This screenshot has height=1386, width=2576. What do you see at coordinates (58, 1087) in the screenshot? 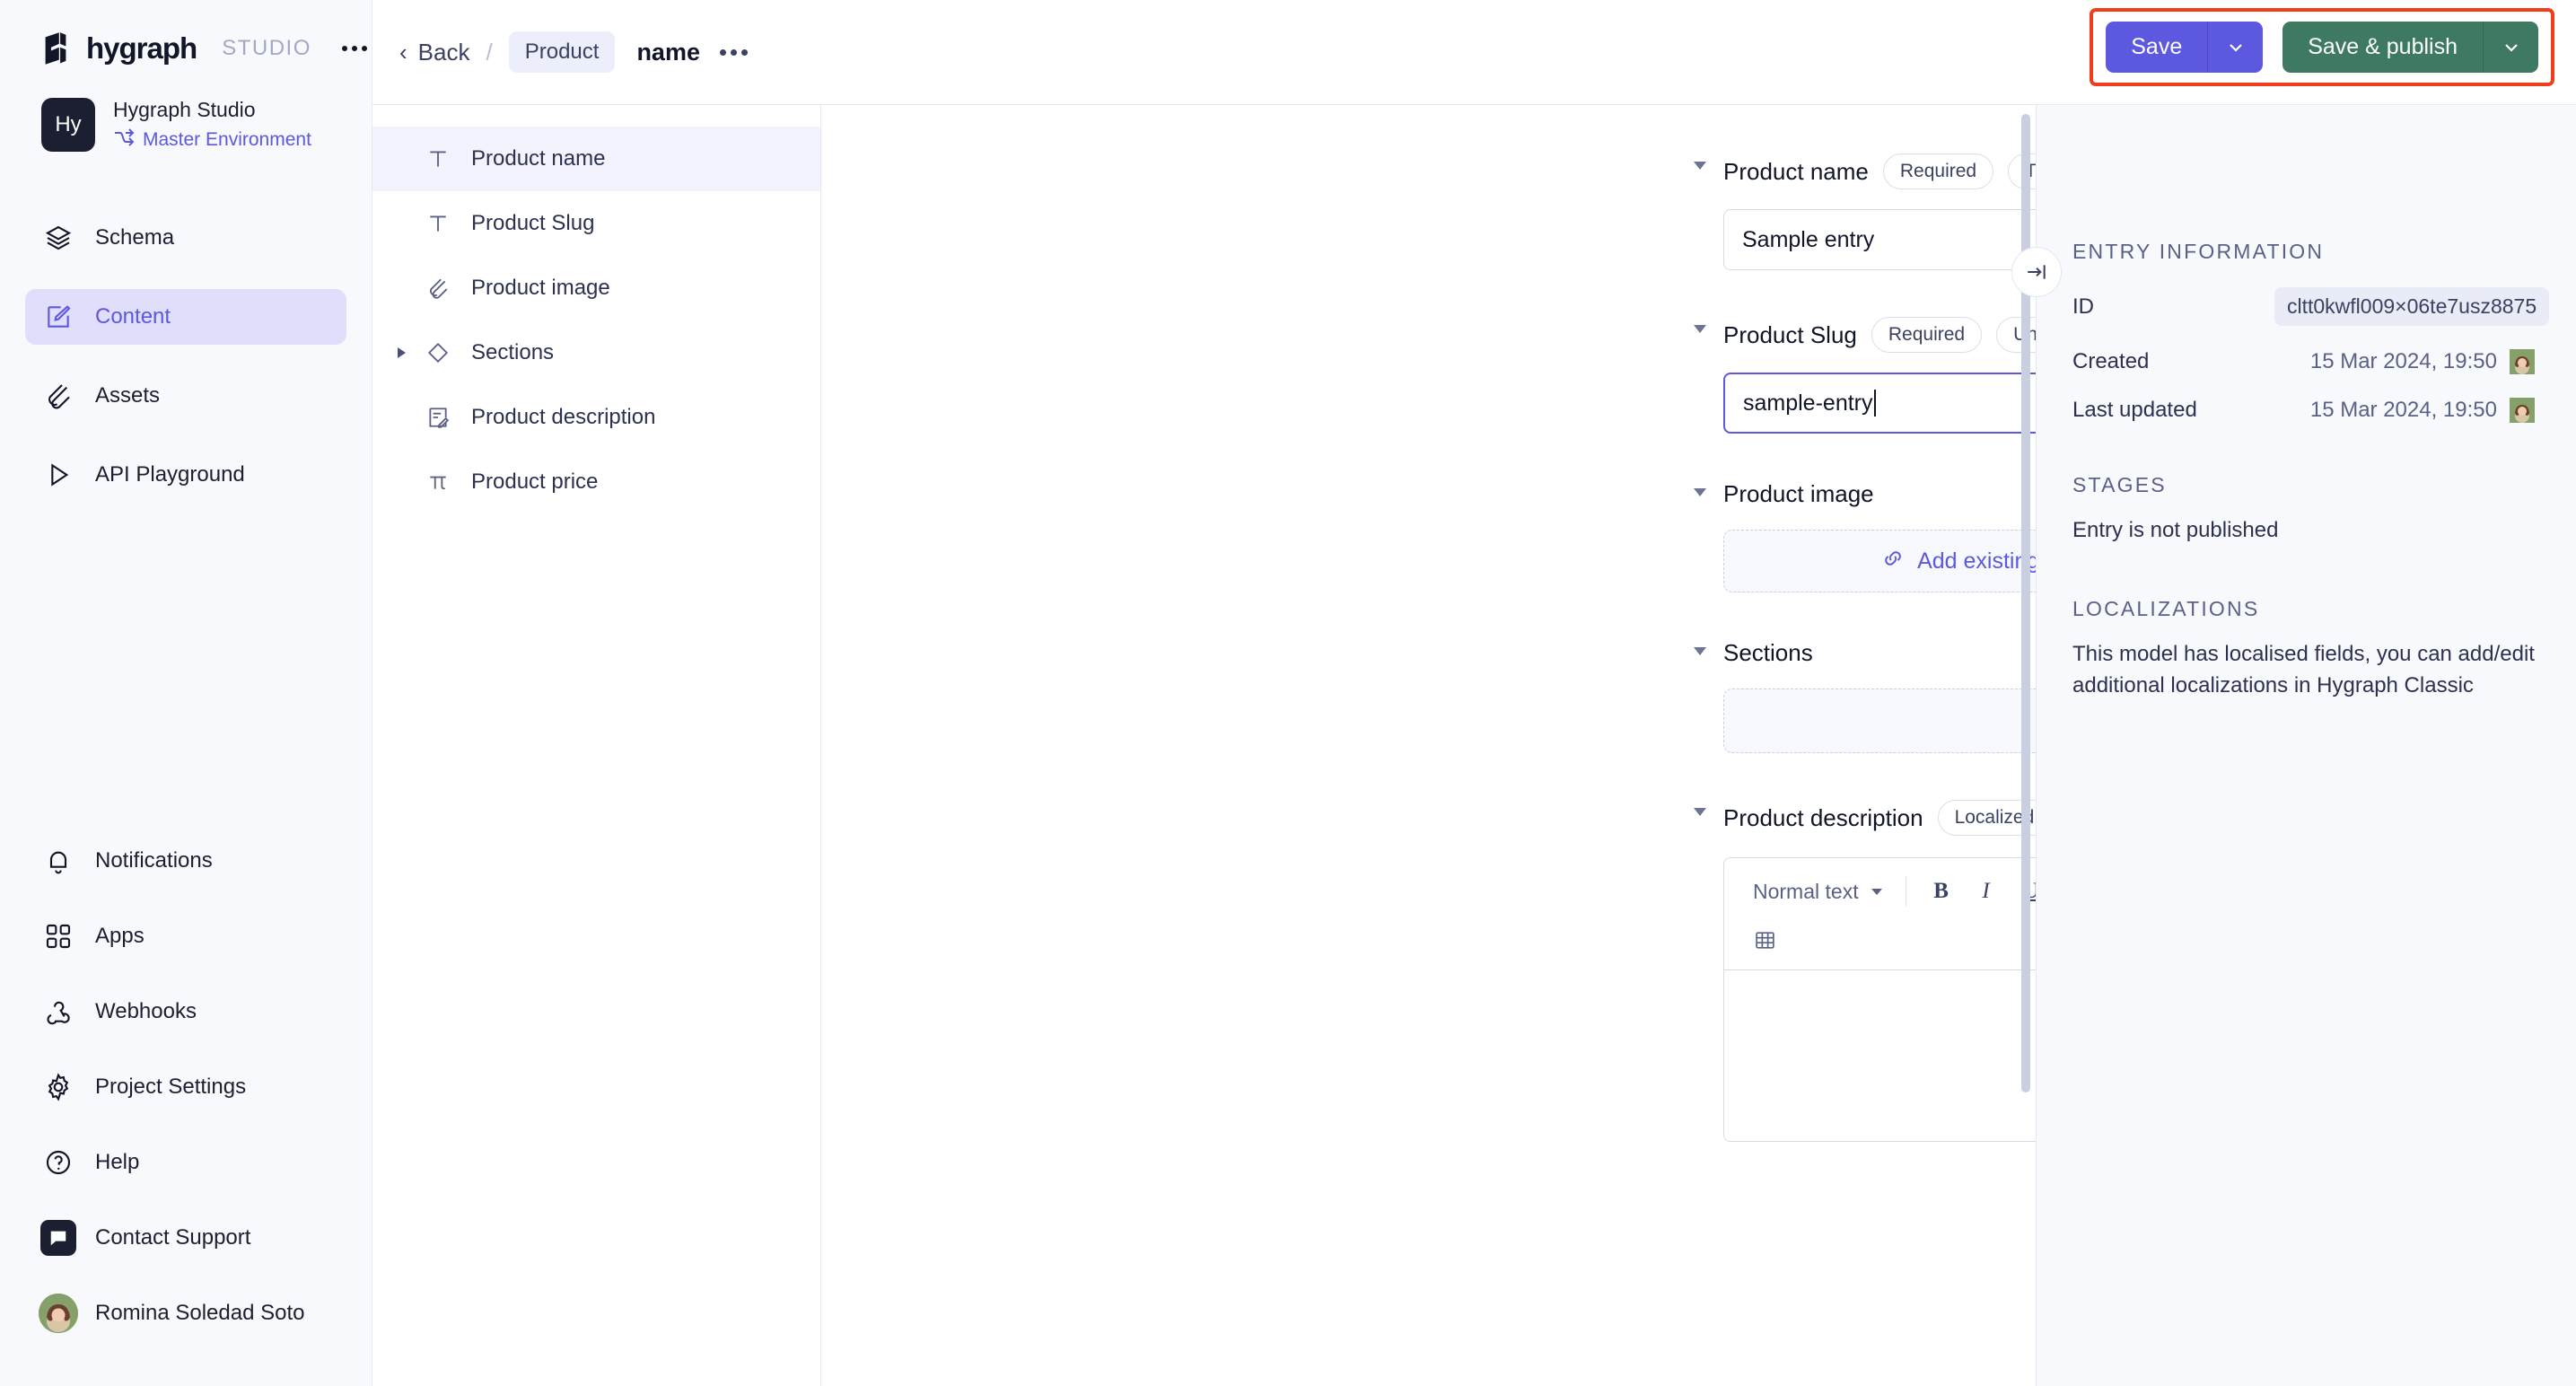
I see `gear-icon` at bounding box center [58, 1087].